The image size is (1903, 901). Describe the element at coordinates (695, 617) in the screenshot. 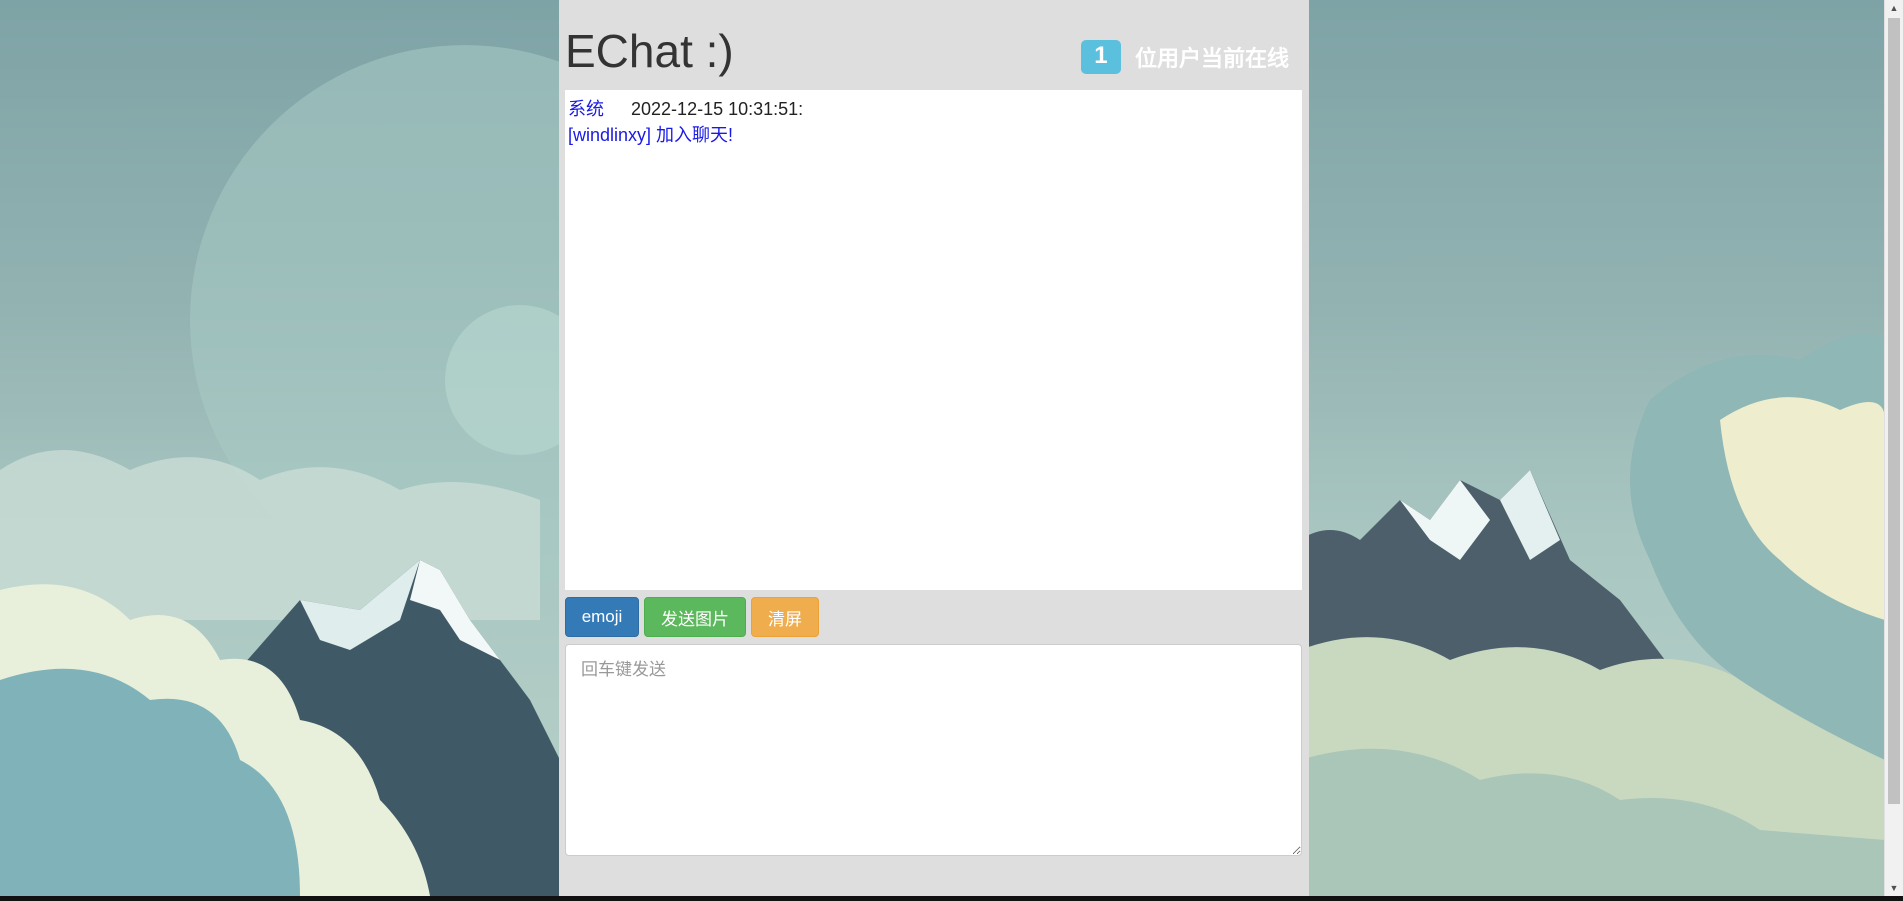

I see `send-image-button: 发送图片` at that location.